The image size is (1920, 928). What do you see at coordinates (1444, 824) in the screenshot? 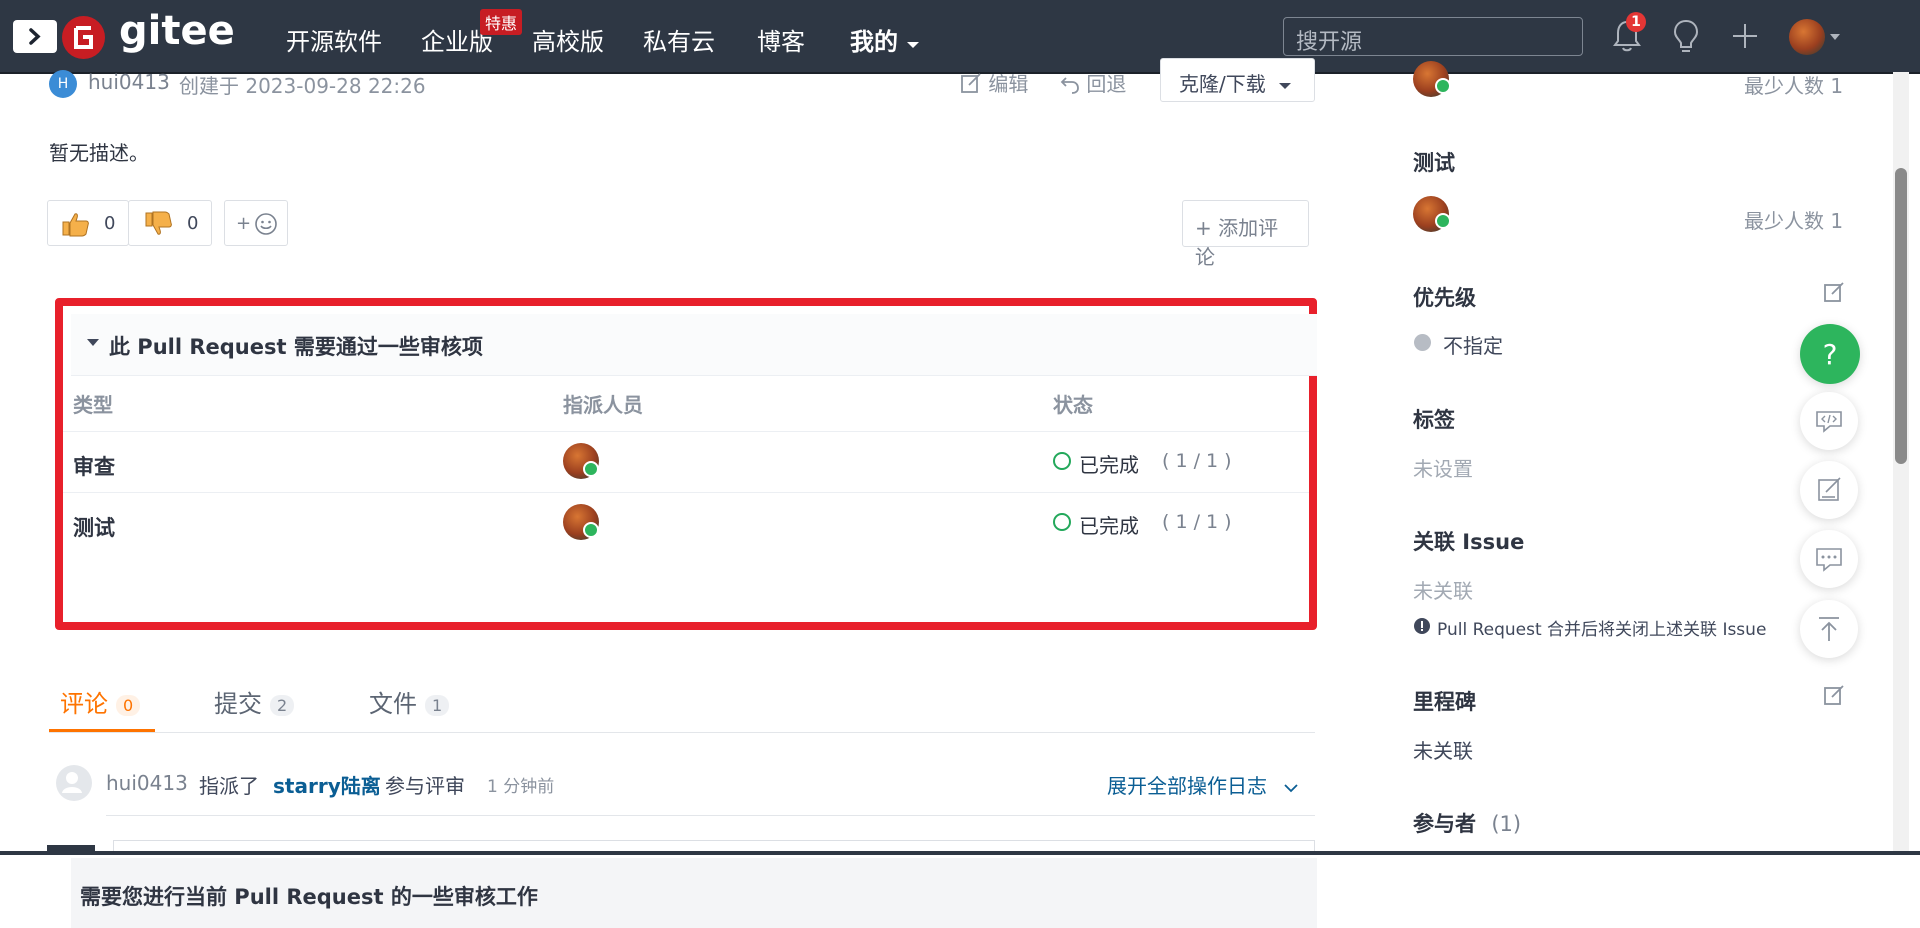
I see `participants-label: 参与者` at bounding box center [1444, 824].